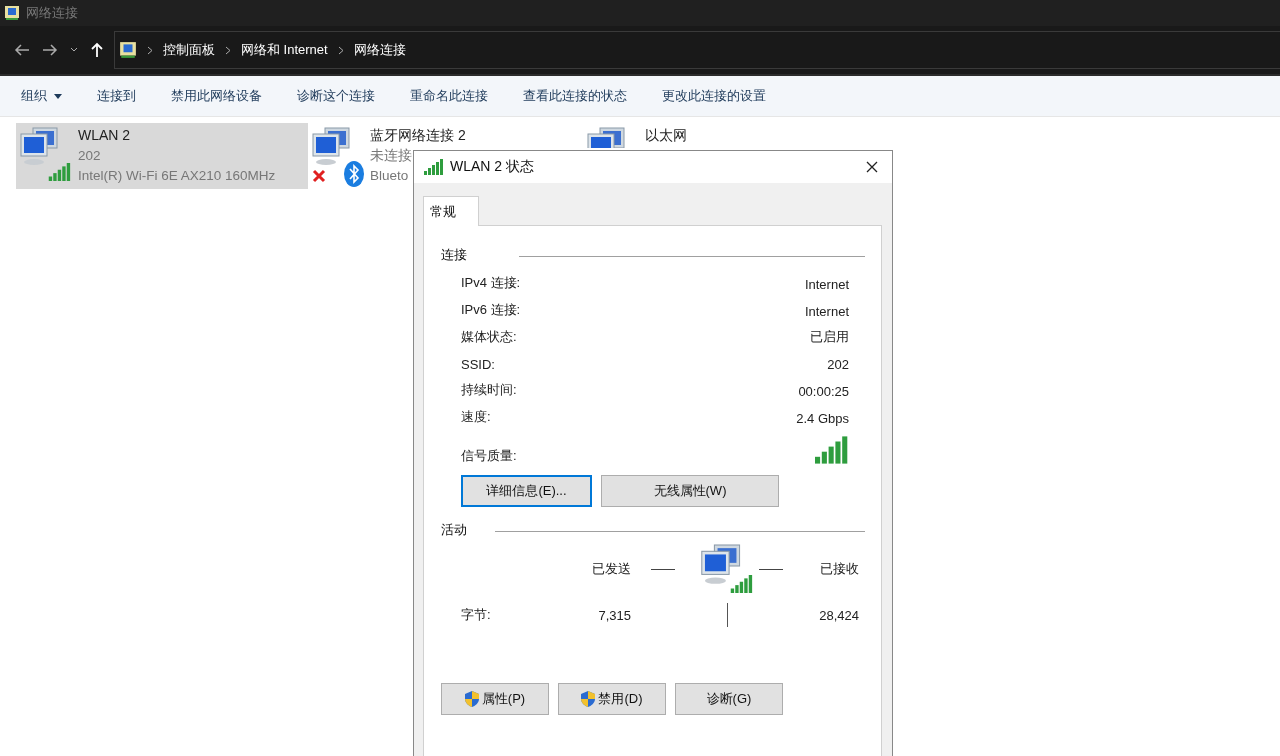  I want to click on group-heading: 活动, so click(454, 530).